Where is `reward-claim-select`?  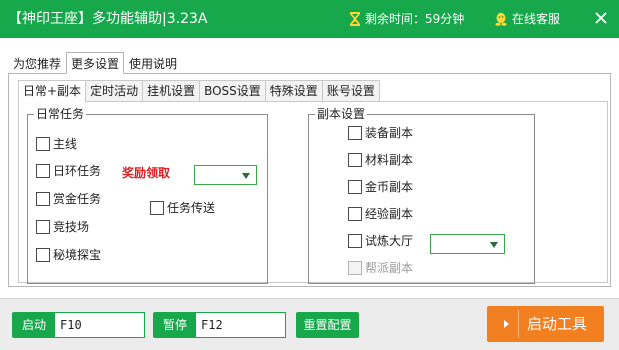
reward-claim-select is located at coordinates (225, 175).